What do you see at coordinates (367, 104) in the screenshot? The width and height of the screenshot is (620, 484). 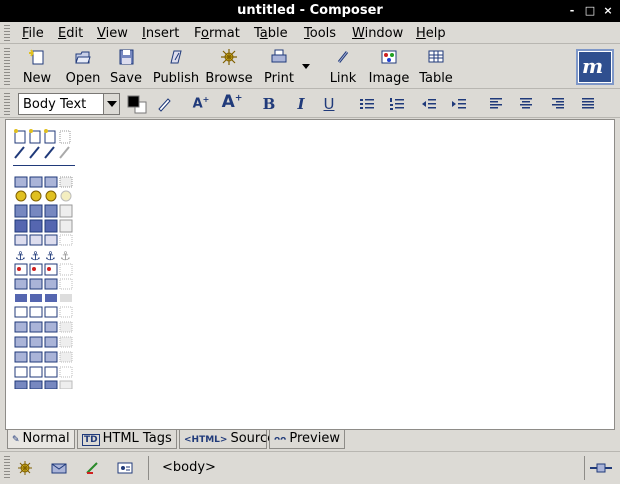 I see `bullet-list-icon` at bounding box center [367, 104].